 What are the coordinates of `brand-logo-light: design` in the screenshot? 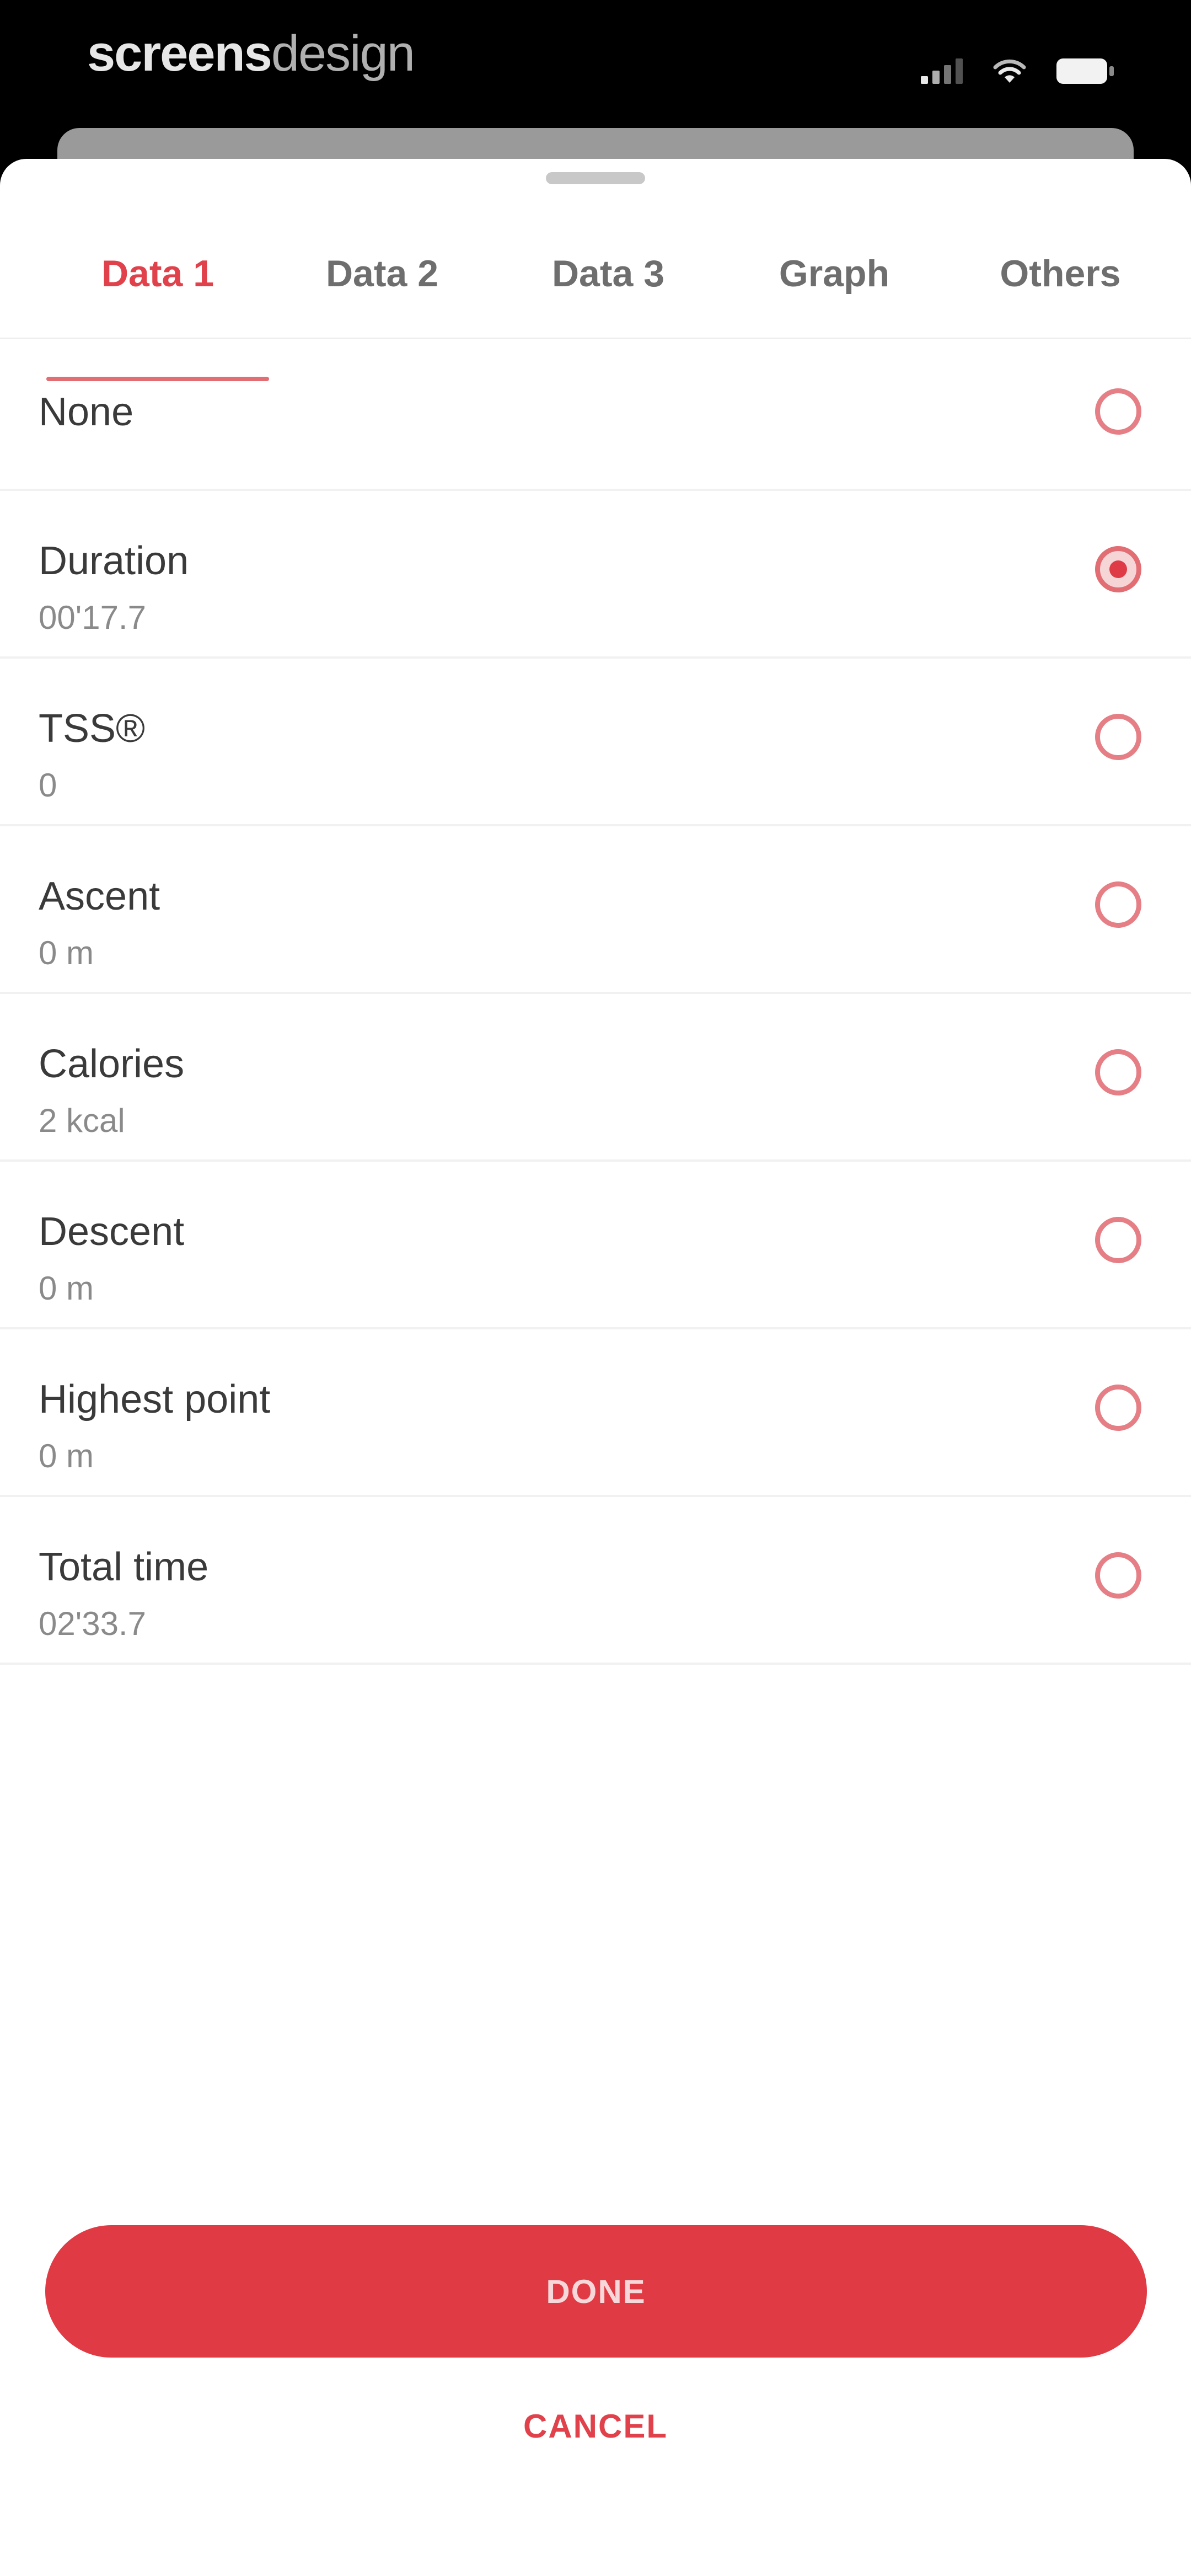 It's located at (343, 53).